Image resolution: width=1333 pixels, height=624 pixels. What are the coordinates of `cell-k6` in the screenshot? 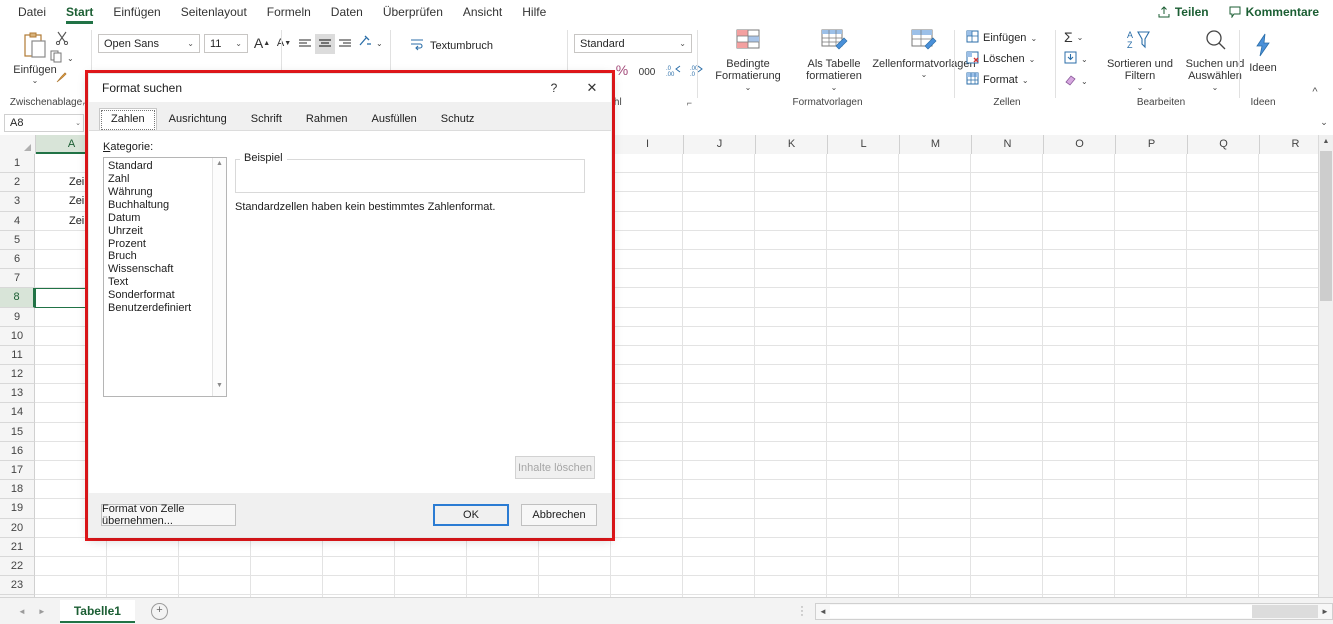 It's located at (791, 259).